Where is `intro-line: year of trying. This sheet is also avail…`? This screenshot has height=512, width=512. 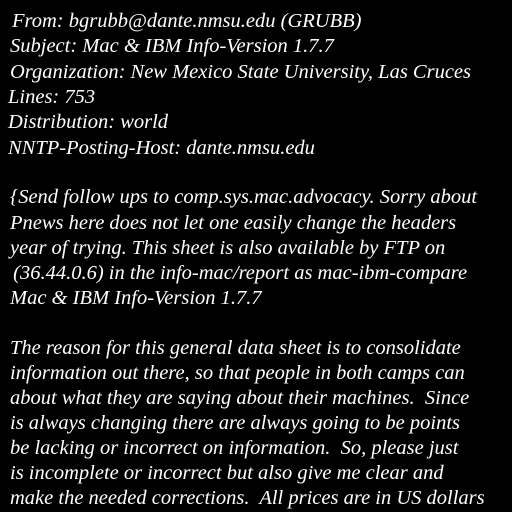 intro-line: year of trying. This sheet is also avail… is located at coordinates (228, 248).